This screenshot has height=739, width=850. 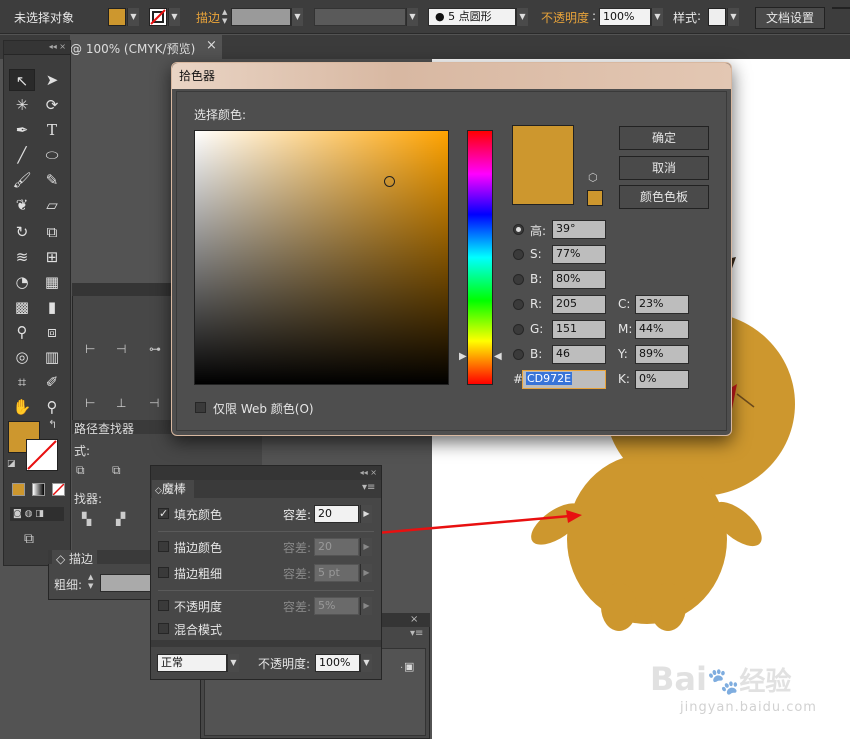 I want to click on pen-tool-icon: ✒, so click(x=22, y=130).